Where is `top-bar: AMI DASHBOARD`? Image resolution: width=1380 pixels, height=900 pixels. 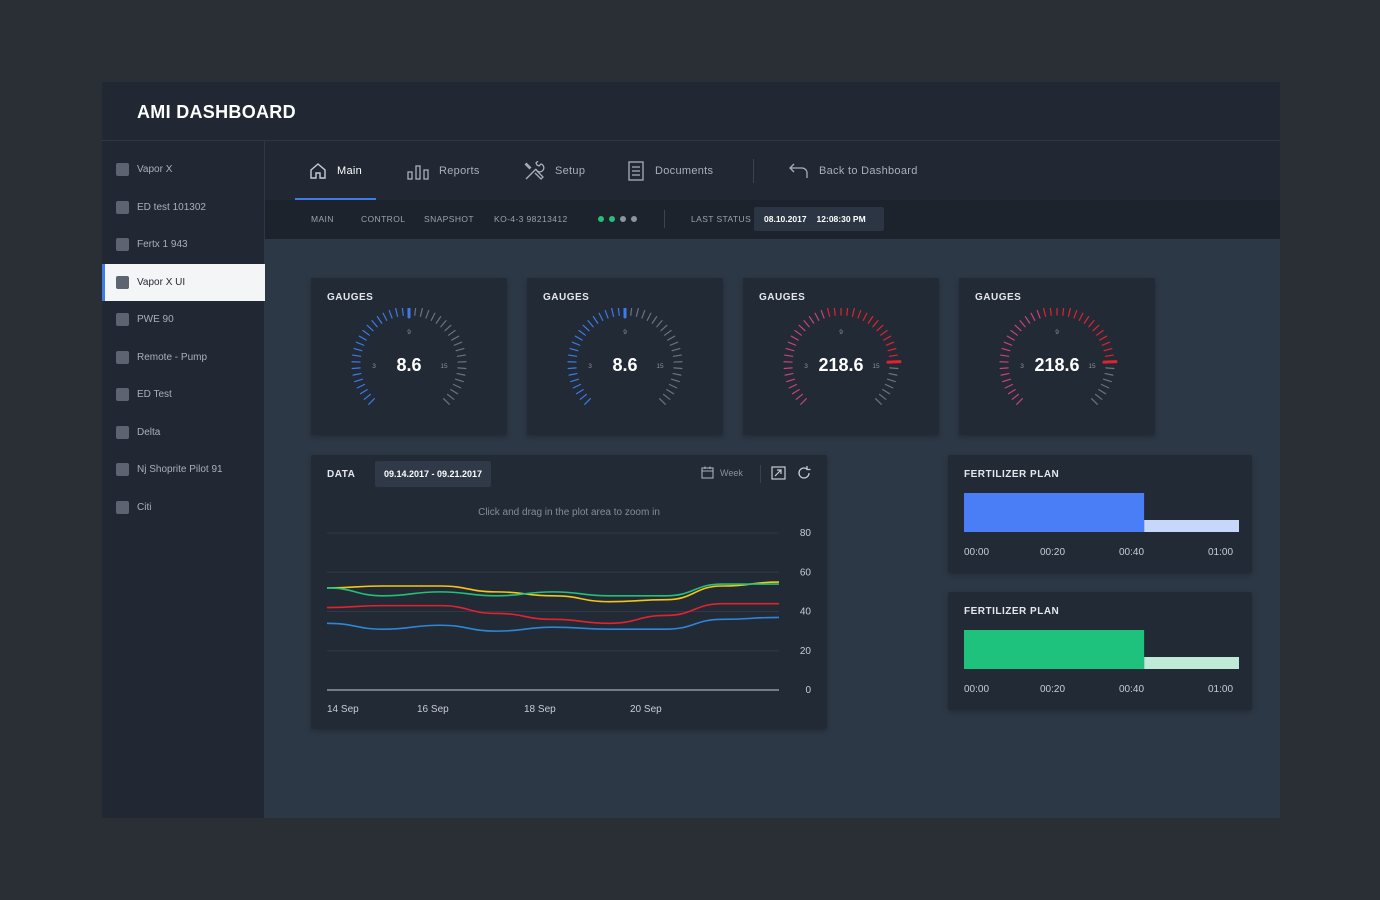
top-bar: AMI DASHBOARD is located at coordinates (691, 111).